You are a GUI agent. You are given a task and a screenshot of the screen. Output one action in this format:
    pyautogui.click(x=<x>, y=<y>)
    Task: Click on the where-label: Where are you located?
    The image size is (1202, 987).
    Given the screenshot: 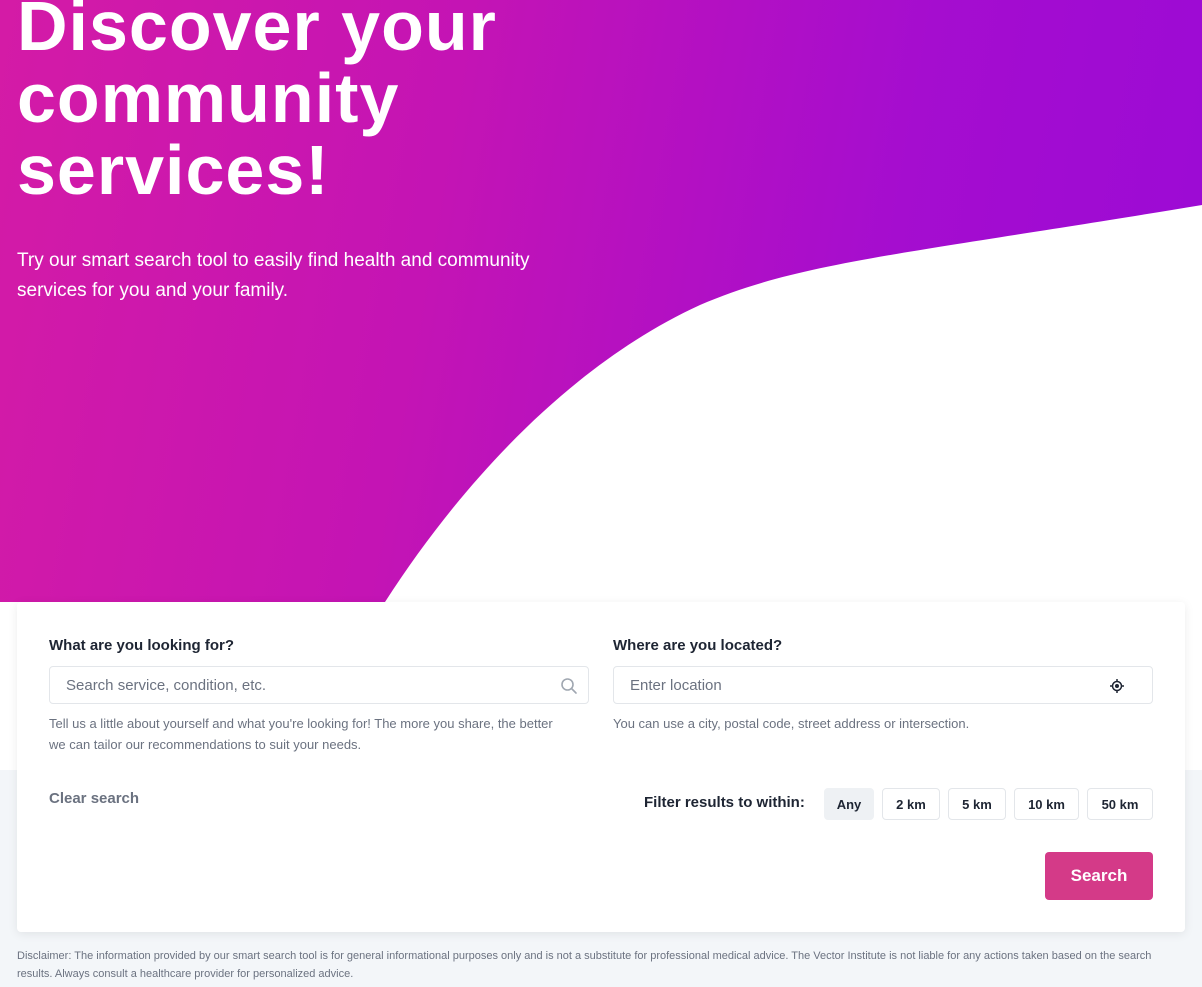 What is the action you would take?
    pyautogui.click(x=698, y=645)
    